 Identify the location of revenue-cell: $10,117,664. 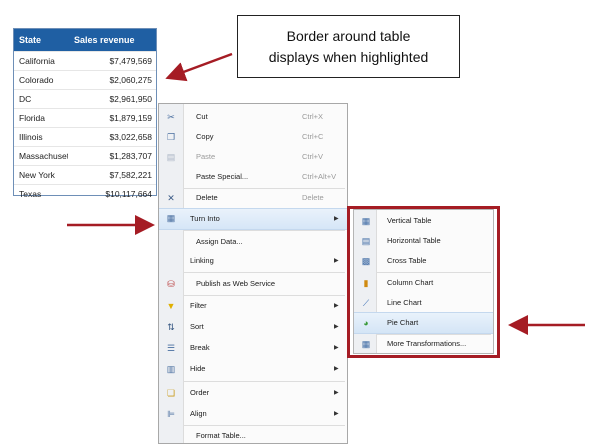
(128, 194).